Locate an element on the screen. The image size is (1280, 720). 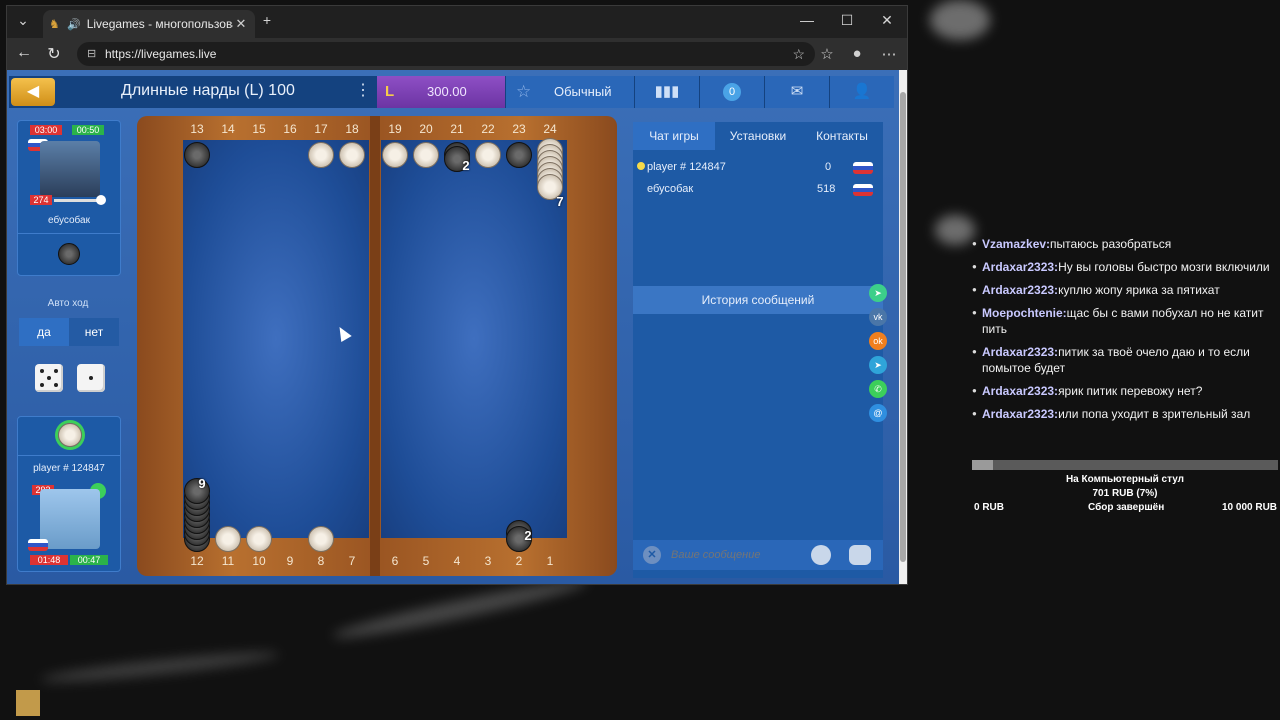
opponent-checker-color-icon is located at coordinates (69, 254).